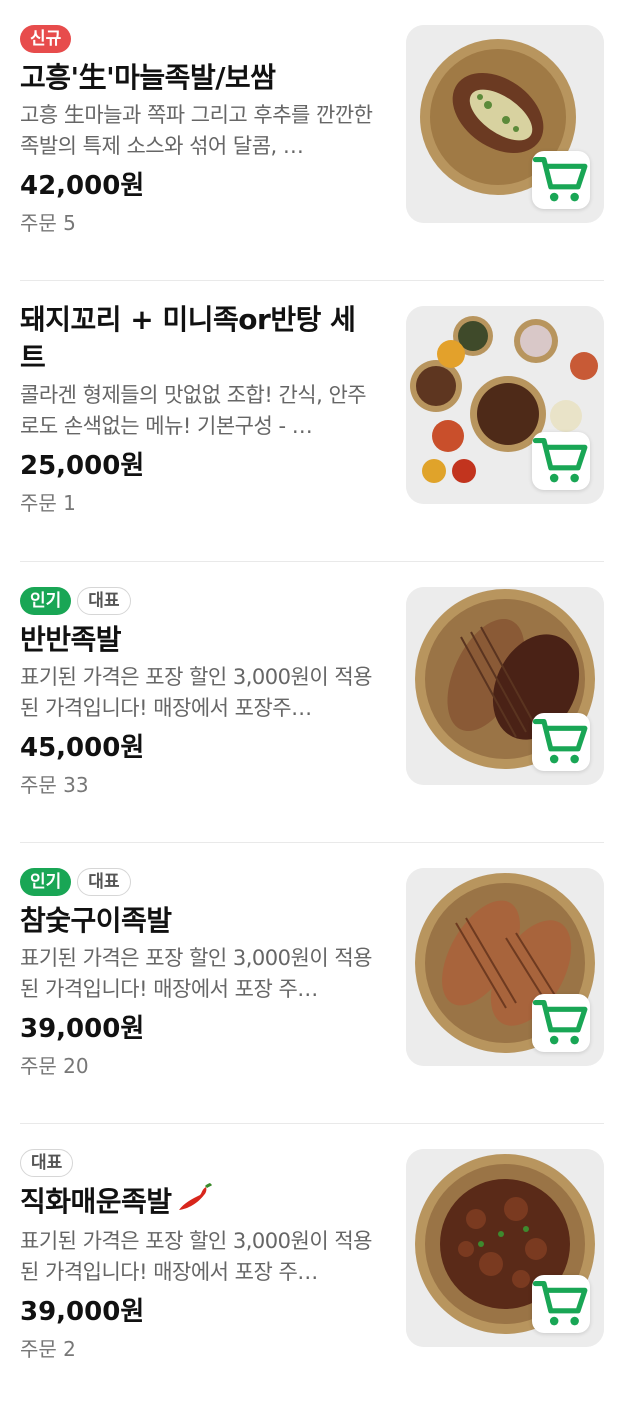 This screenshot has width=624, height=1405. Describe the element at coordinates (82, 186) in the screenshot. I see `menu-item-price: 42,000원` at that location.